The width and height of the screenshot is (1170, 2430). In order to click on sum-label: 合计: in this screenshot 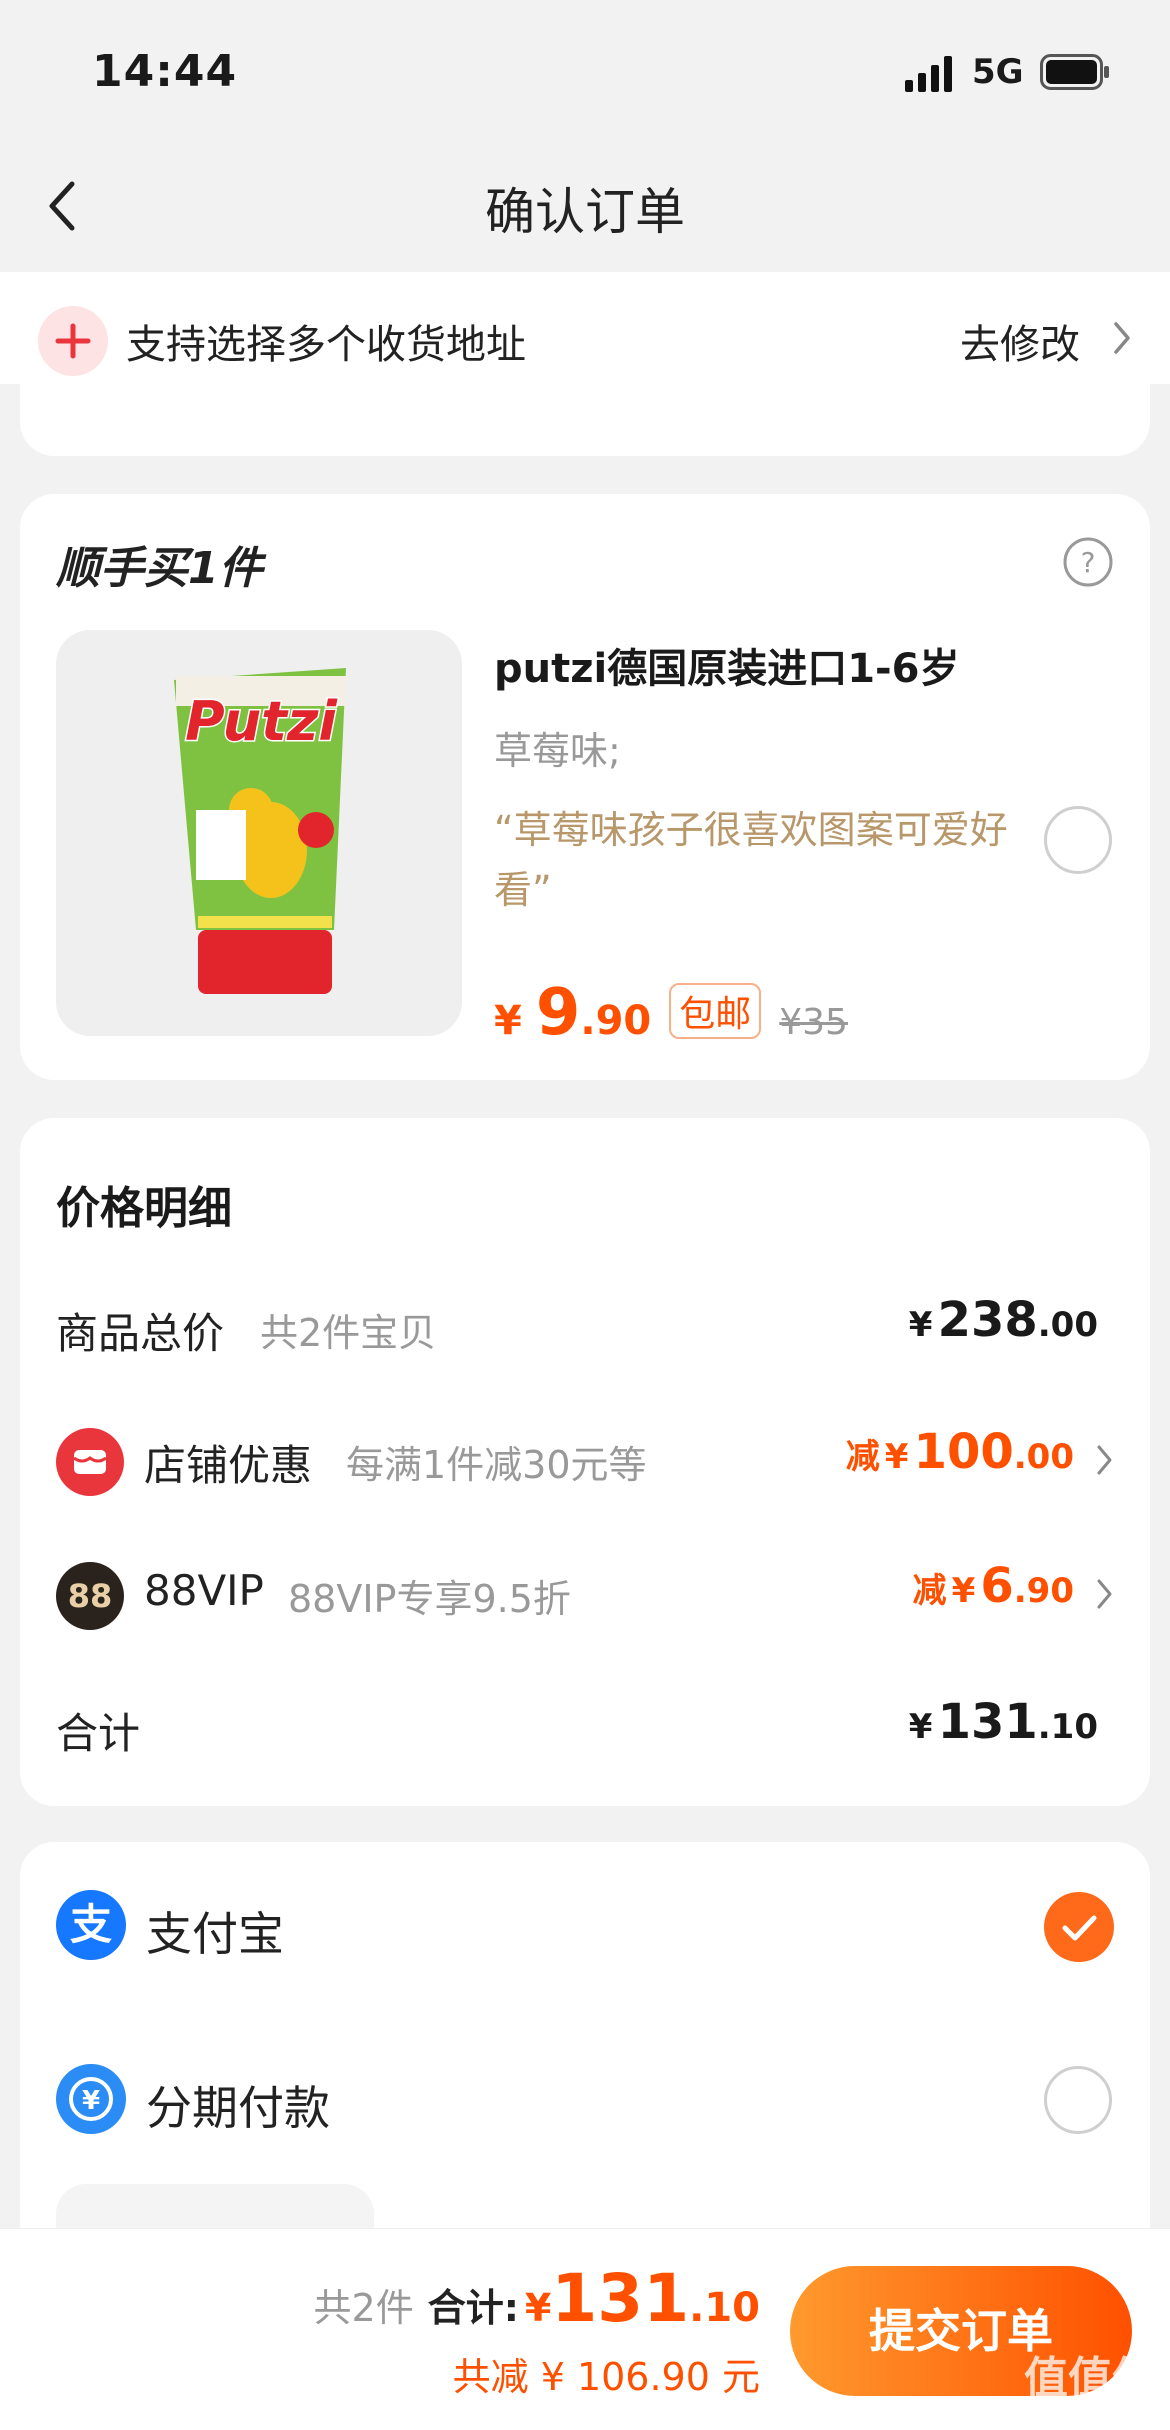, I will do `click(473, 2308)`.